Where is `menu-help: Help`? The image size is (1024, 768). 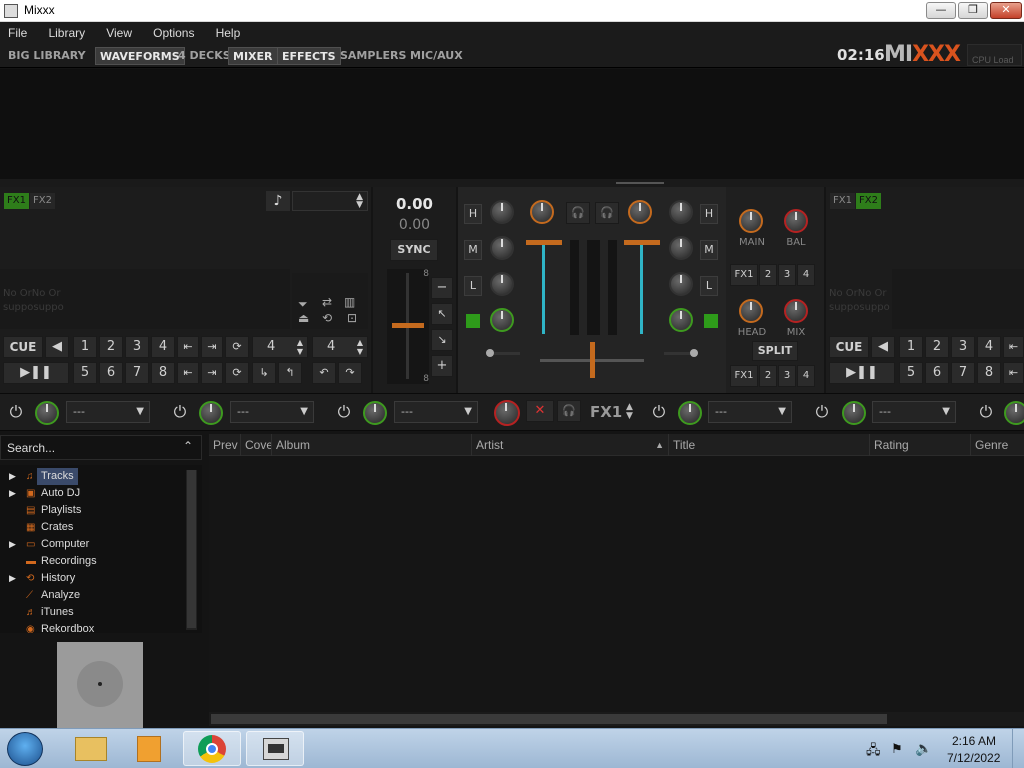 menu-help: Help is located at coordinates (228, 31).